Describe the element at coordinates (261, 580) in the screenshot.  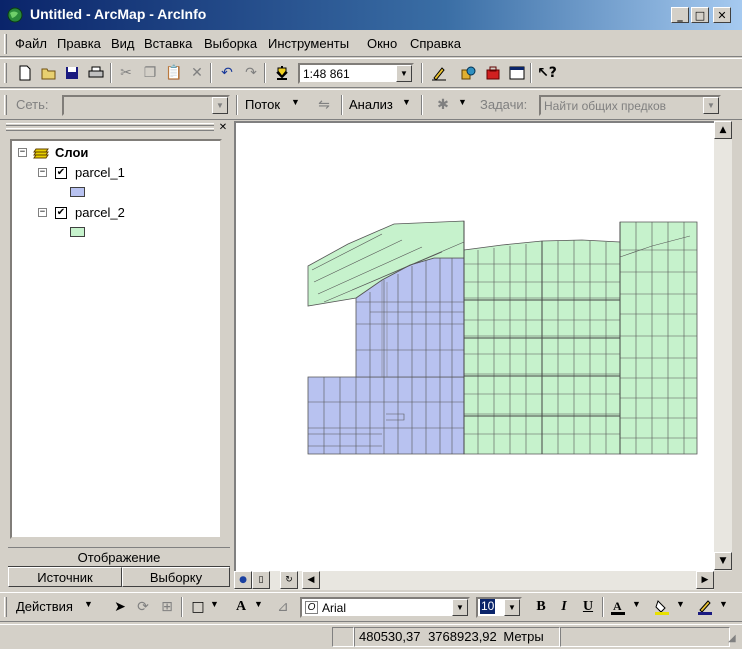
I see `layout-view-button: ▯` at that location.